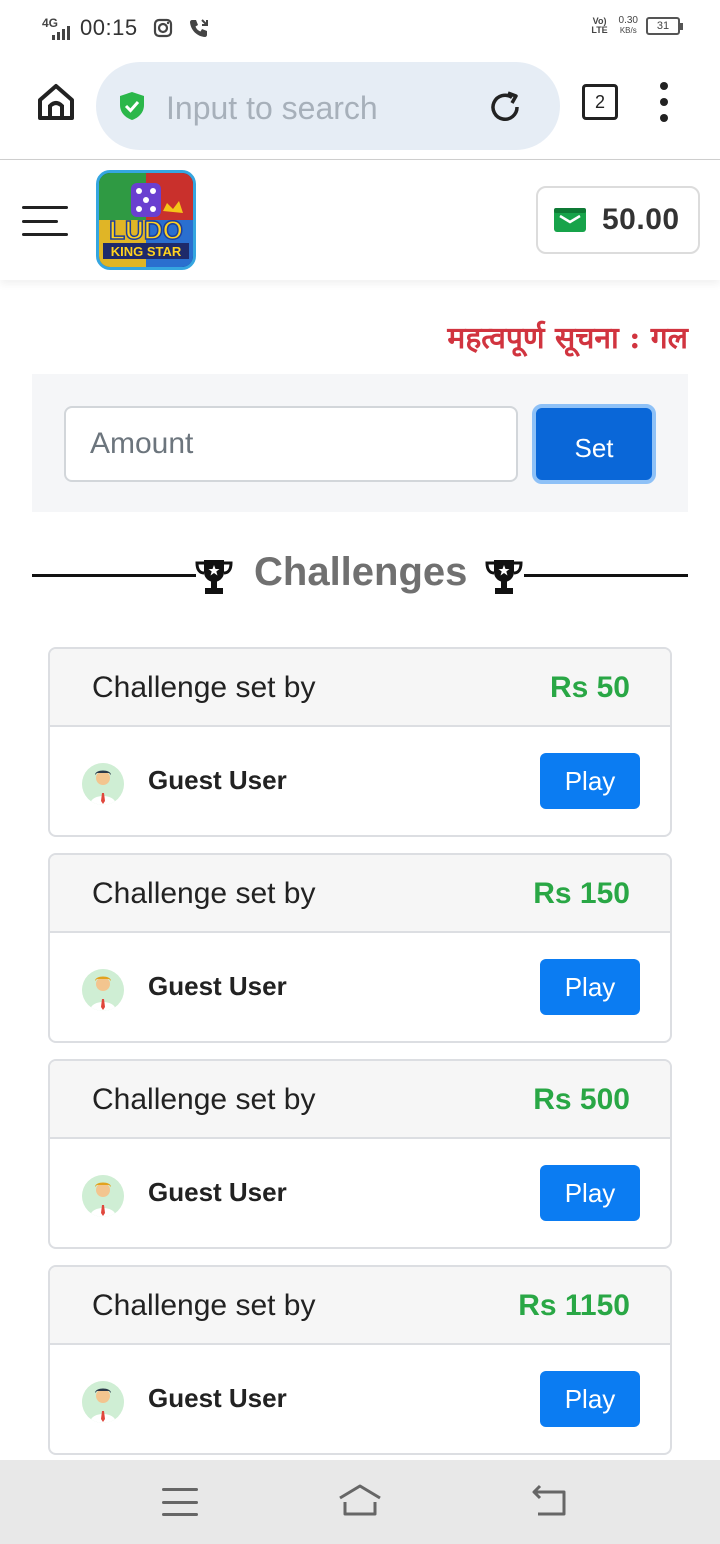  I want to click on wallet-amount: 50.00, so click(641, 219).